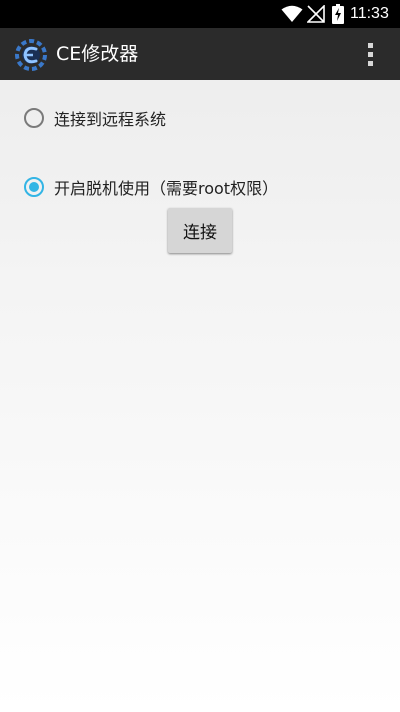 The height and width of the screenshot is (712, 400). I want to click on radio-checked-icon, so click(34, 187).